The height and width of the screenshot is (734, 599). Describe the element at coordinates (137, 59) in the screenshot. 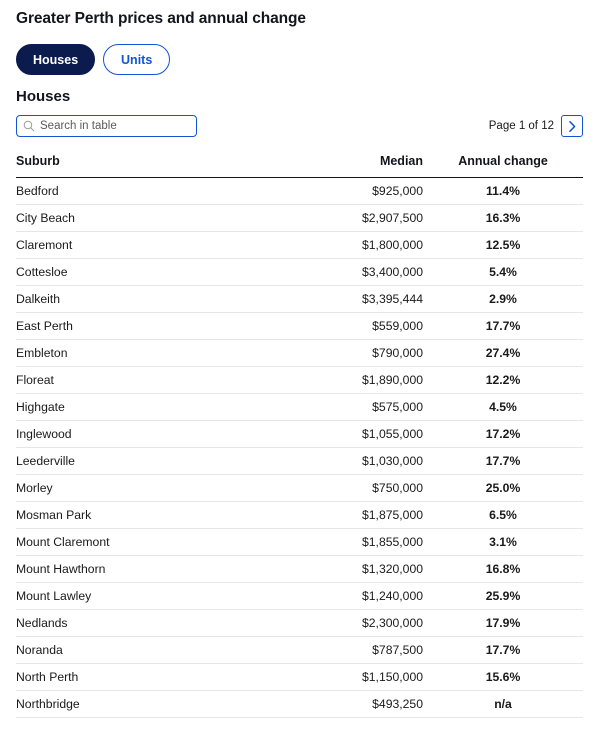

I see `toggle-units-button: Units` at that location.